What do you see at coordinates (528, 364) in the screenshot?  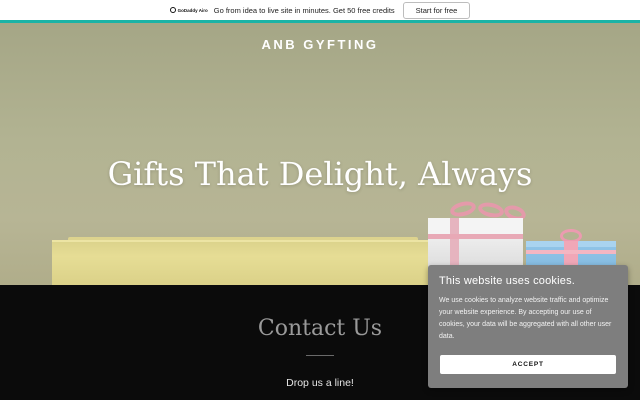 I see `accept-cookies-button: ACCEPT` at bounding box center [528, 364].